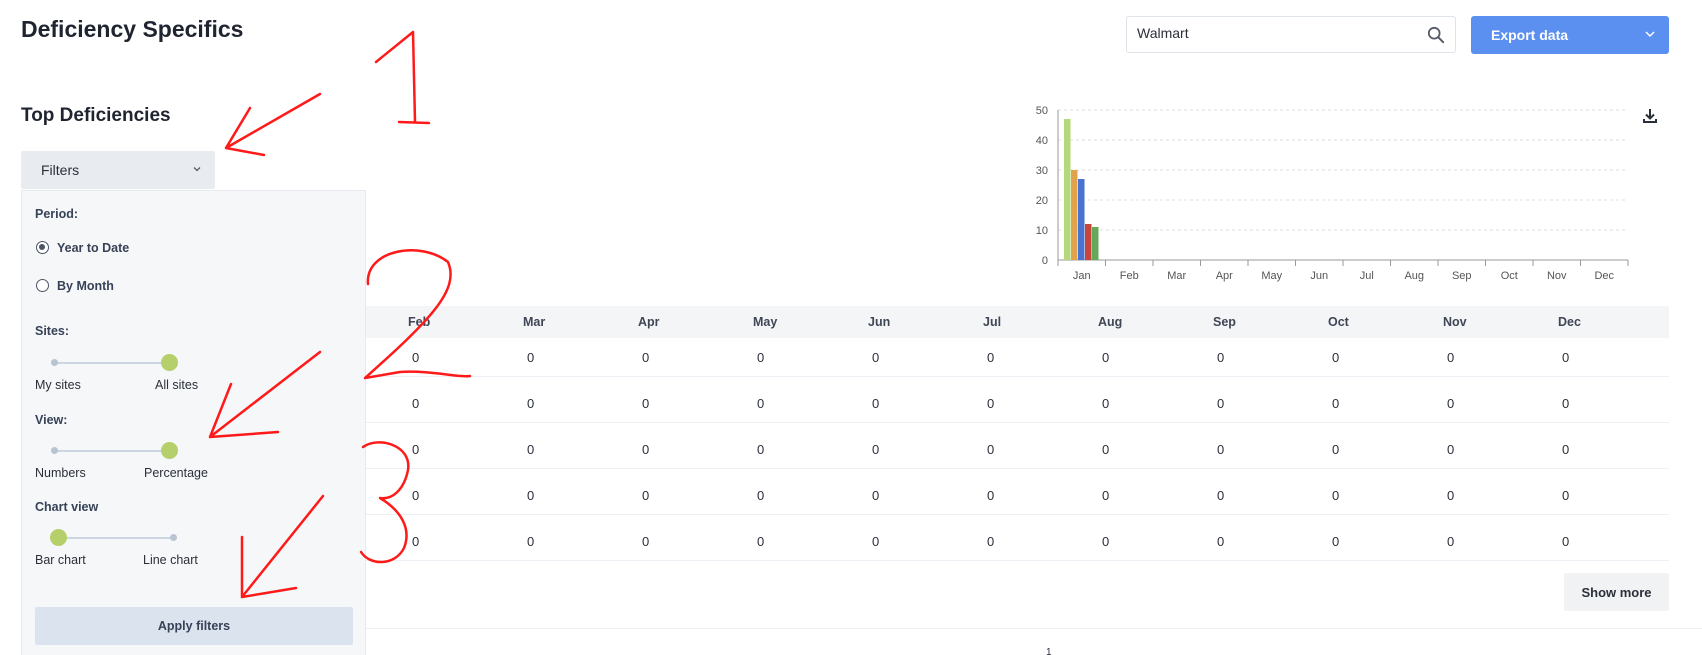 This screenshot has height=655, width=1702. I want to click on view-label: View:, so click(51, 420).